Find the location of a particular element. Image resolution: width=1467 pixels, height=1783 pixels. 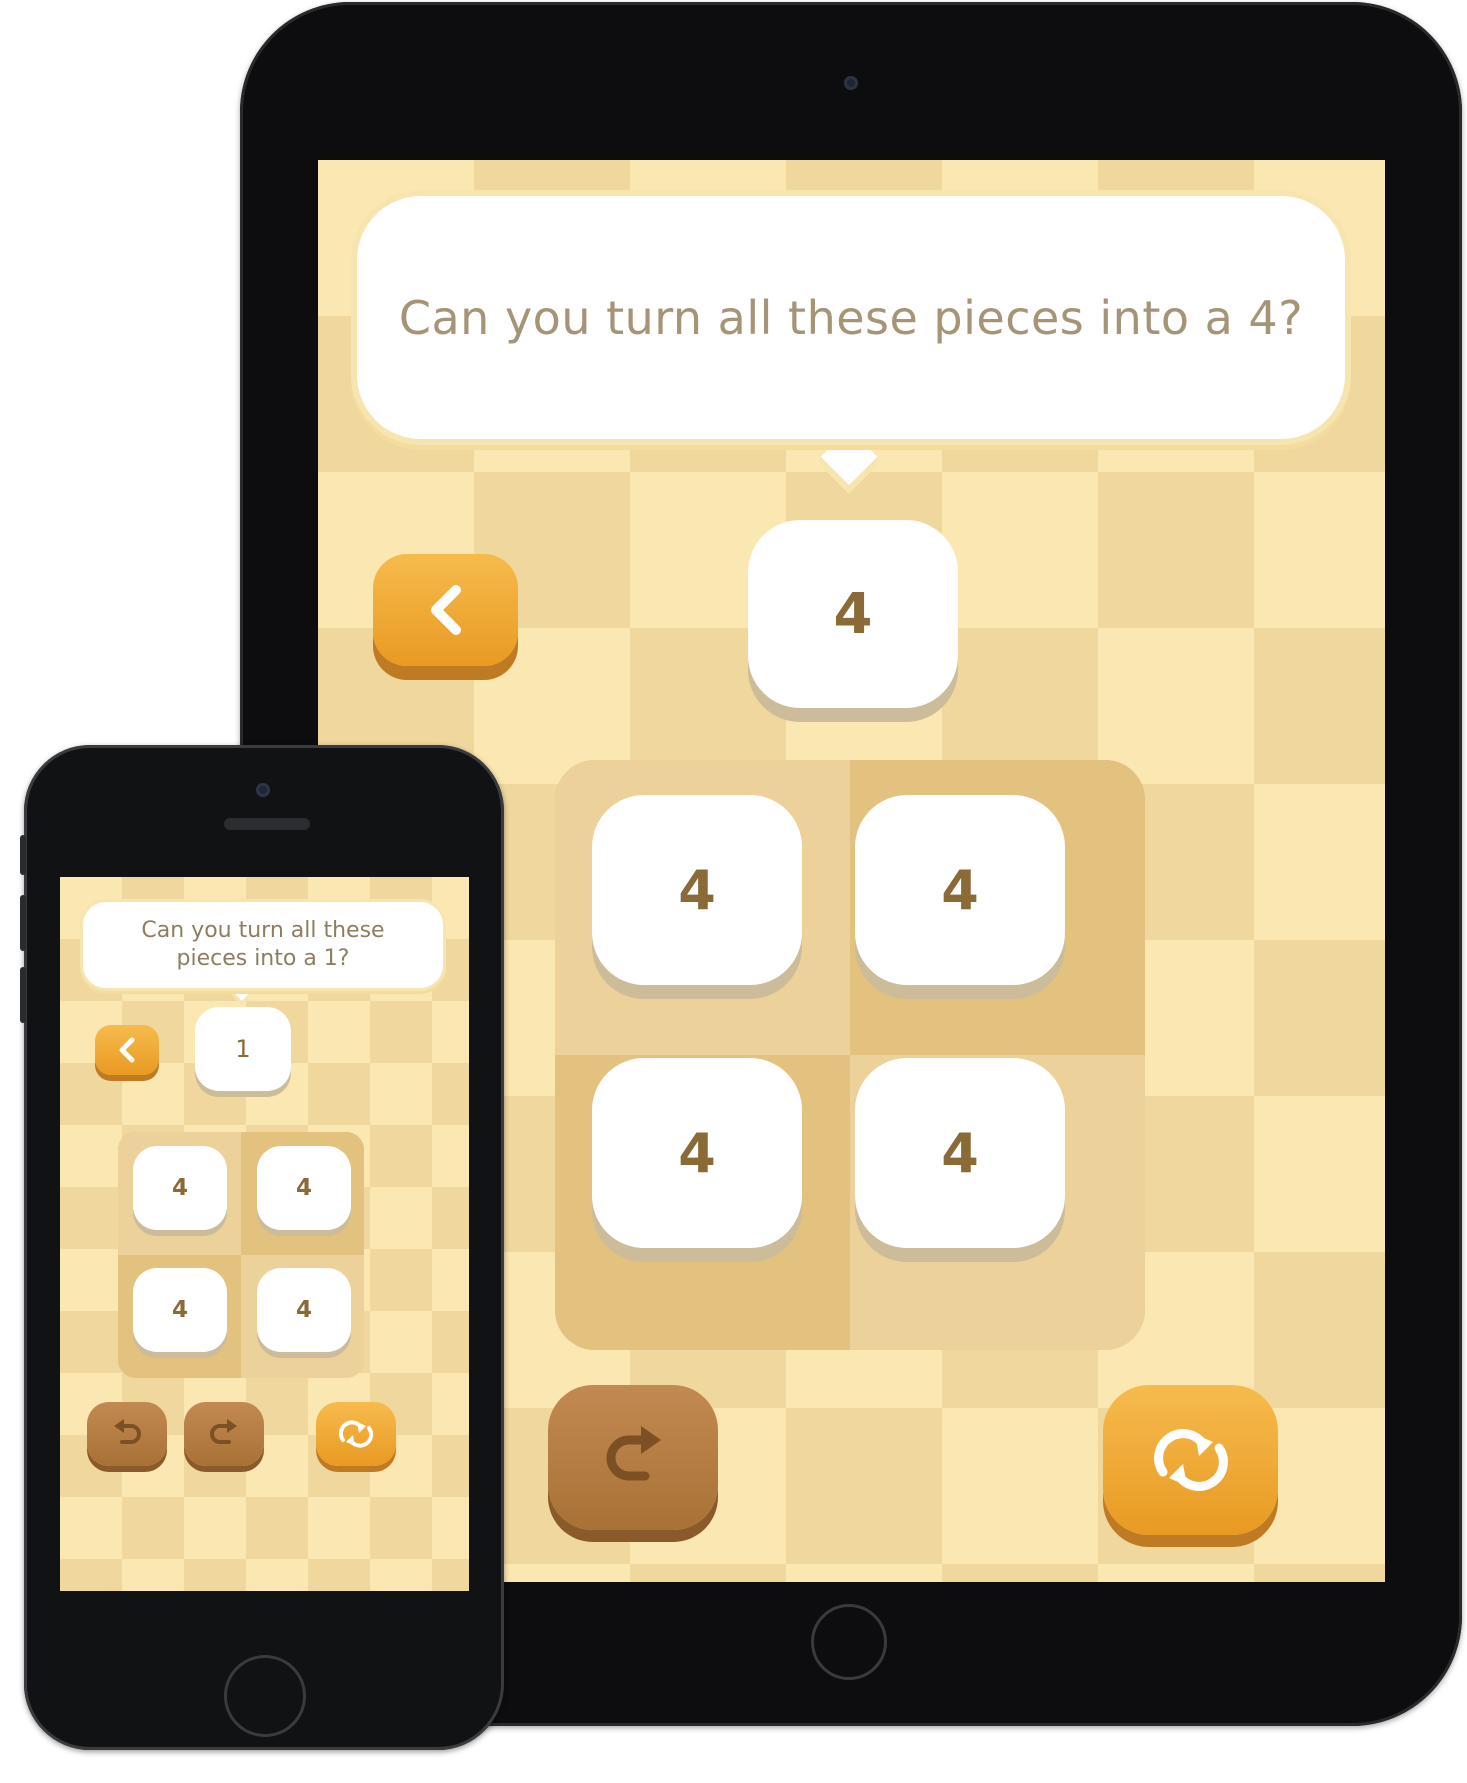

prompt-bubble: Can you turn all these pieces into a 4? is located at coordinates (851, 317).